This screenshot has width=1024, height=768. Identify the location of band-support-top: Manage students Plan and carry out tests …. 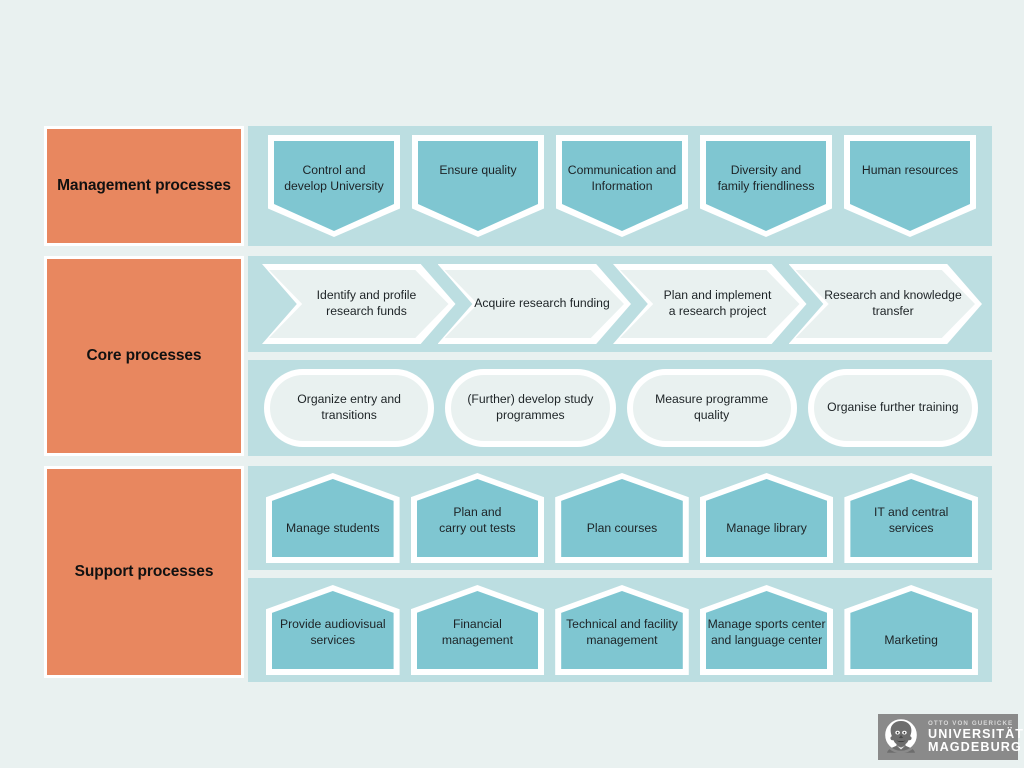
(620, 518).